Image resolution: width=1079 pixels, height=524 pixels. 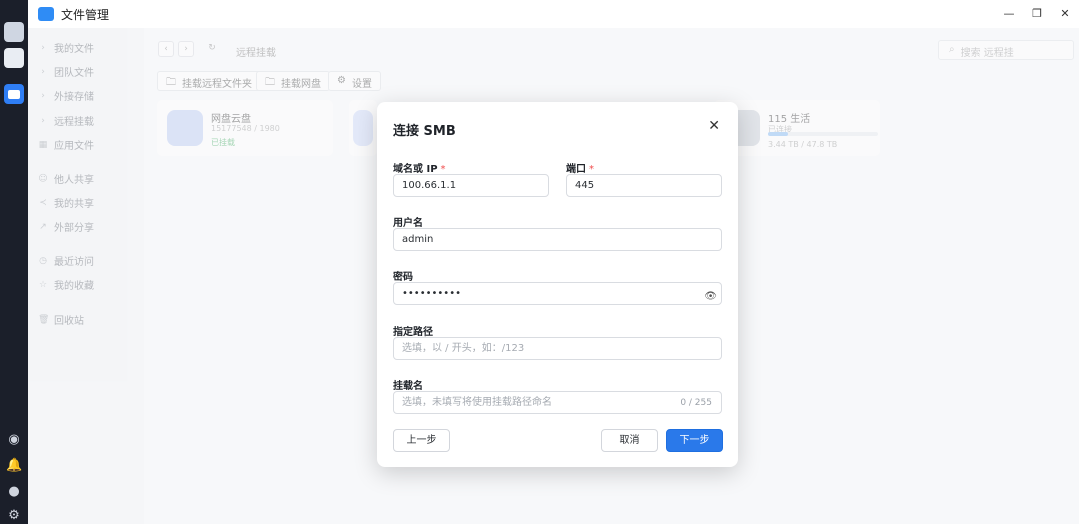 What do you see at coordinates (1009, 14) in the screenshot?
I see `minimize-button: —` at bounding box center [1009, 14].